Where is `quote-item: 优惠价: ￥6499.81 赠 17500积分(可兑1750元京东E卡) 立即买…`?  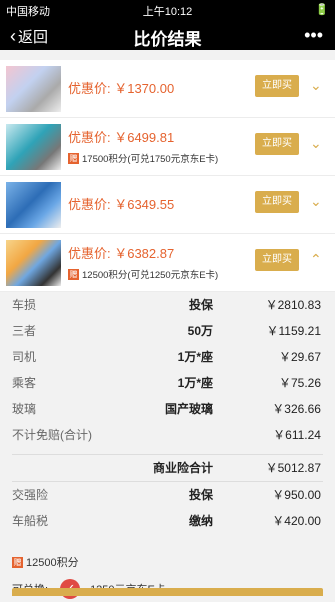 quote-item: 优惠价: ￥6499.81 赠 17500积分(可兑1750元京东E卡) 立即买… is located at coordinates (167, 147).